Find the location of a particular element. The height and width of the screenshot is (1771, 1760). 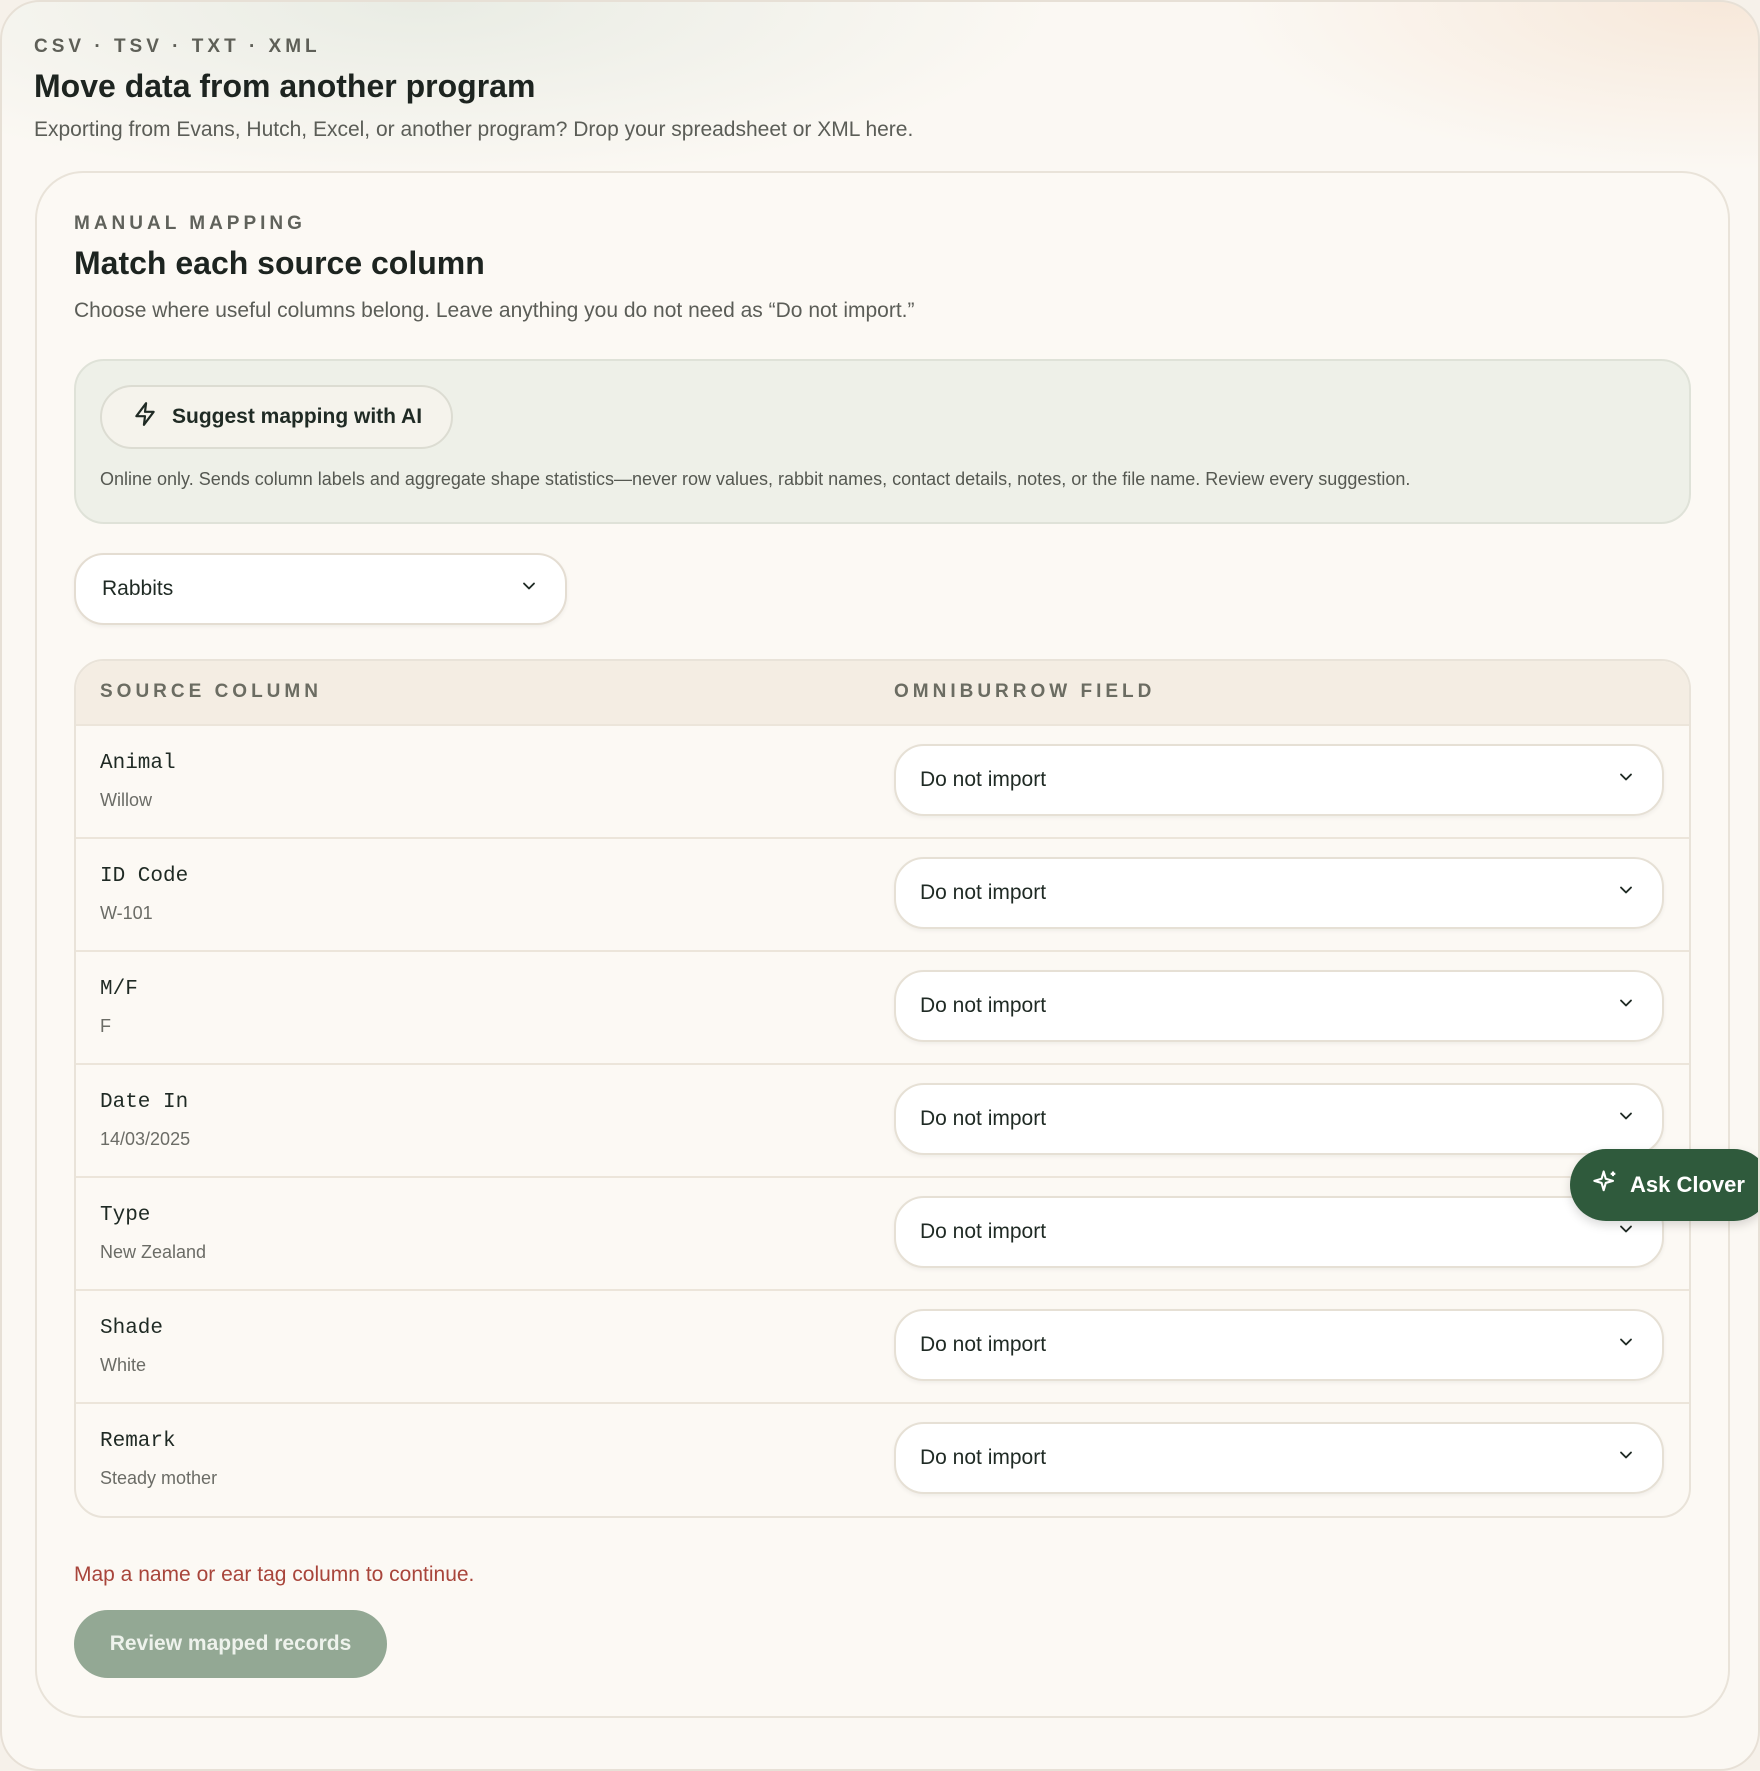

record-type-select: Rabbits is located at coordinates (320, 589).